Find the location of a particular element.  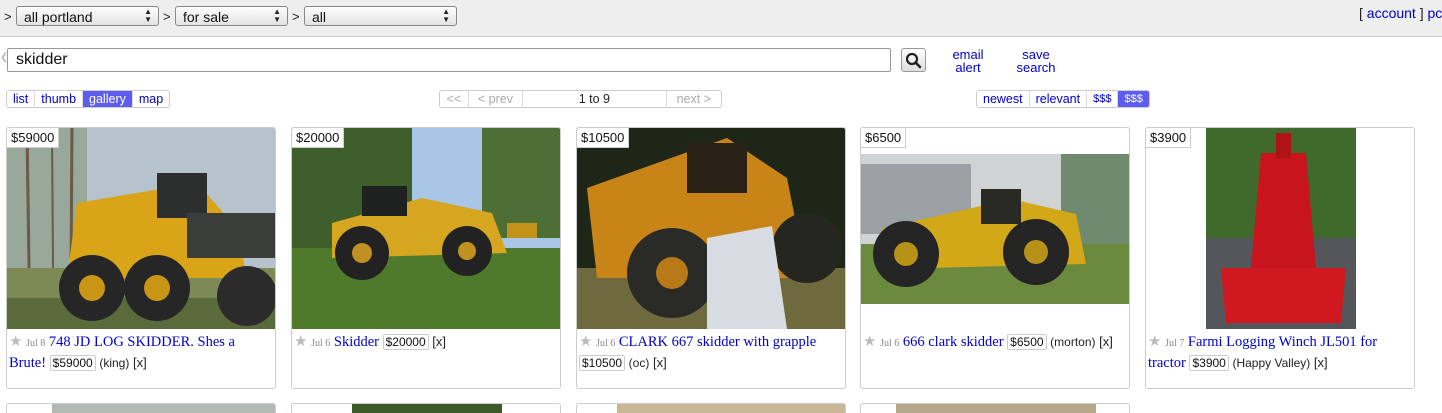

listing-title: 666 clark skidder is located at coordinates (953, 342).